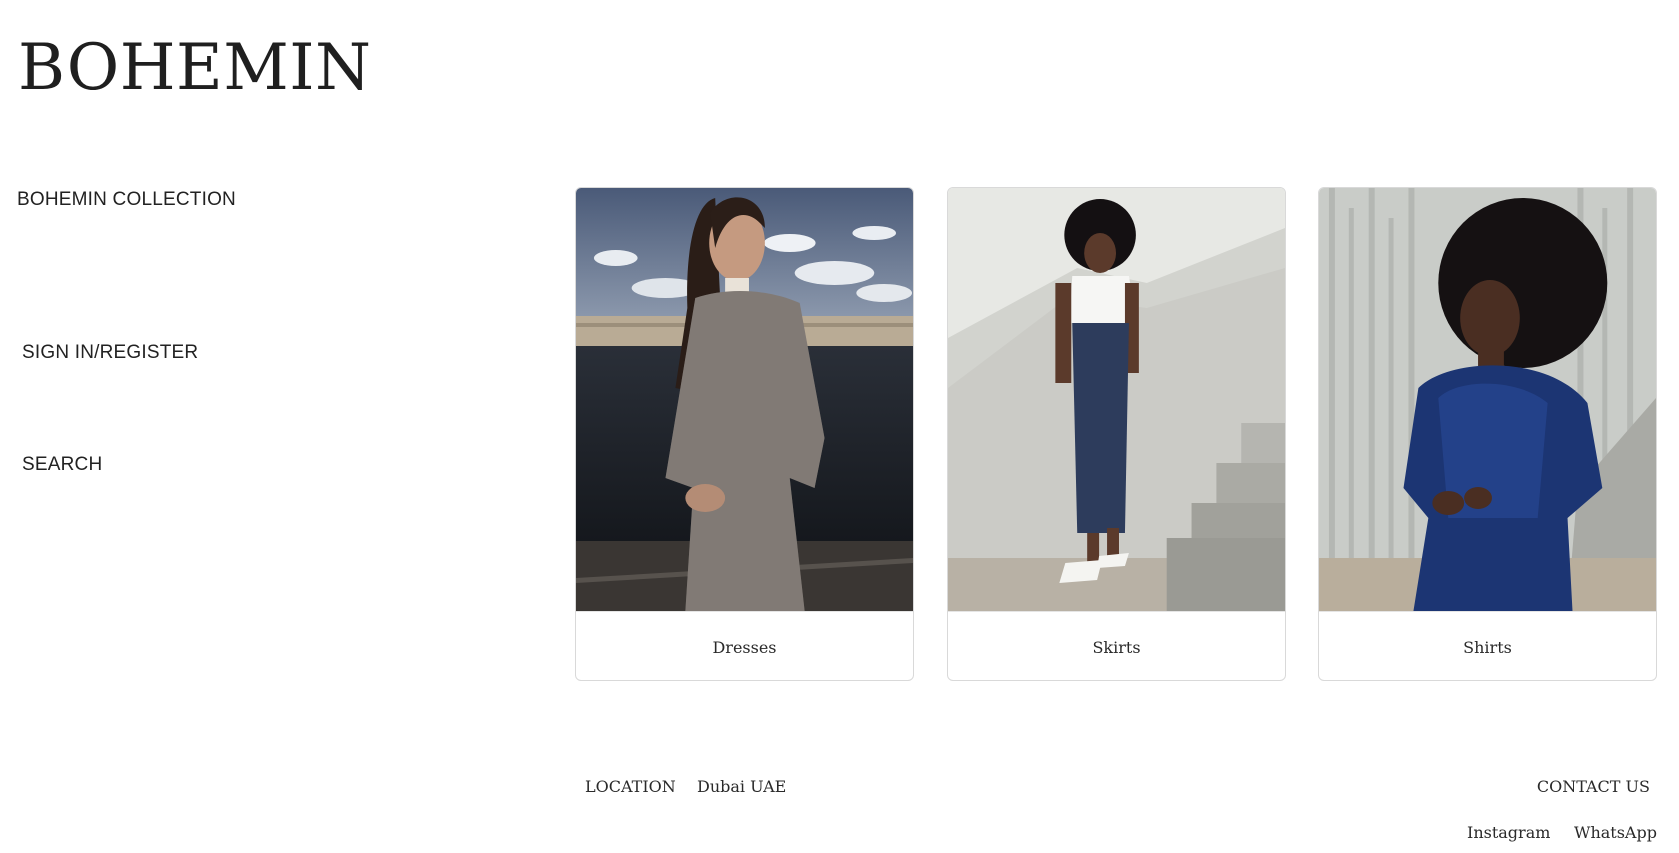 This screenshot has width=1679, height=853. I want to click on footer-whatsapp-link: WhatsApp, so click(1615, 832).